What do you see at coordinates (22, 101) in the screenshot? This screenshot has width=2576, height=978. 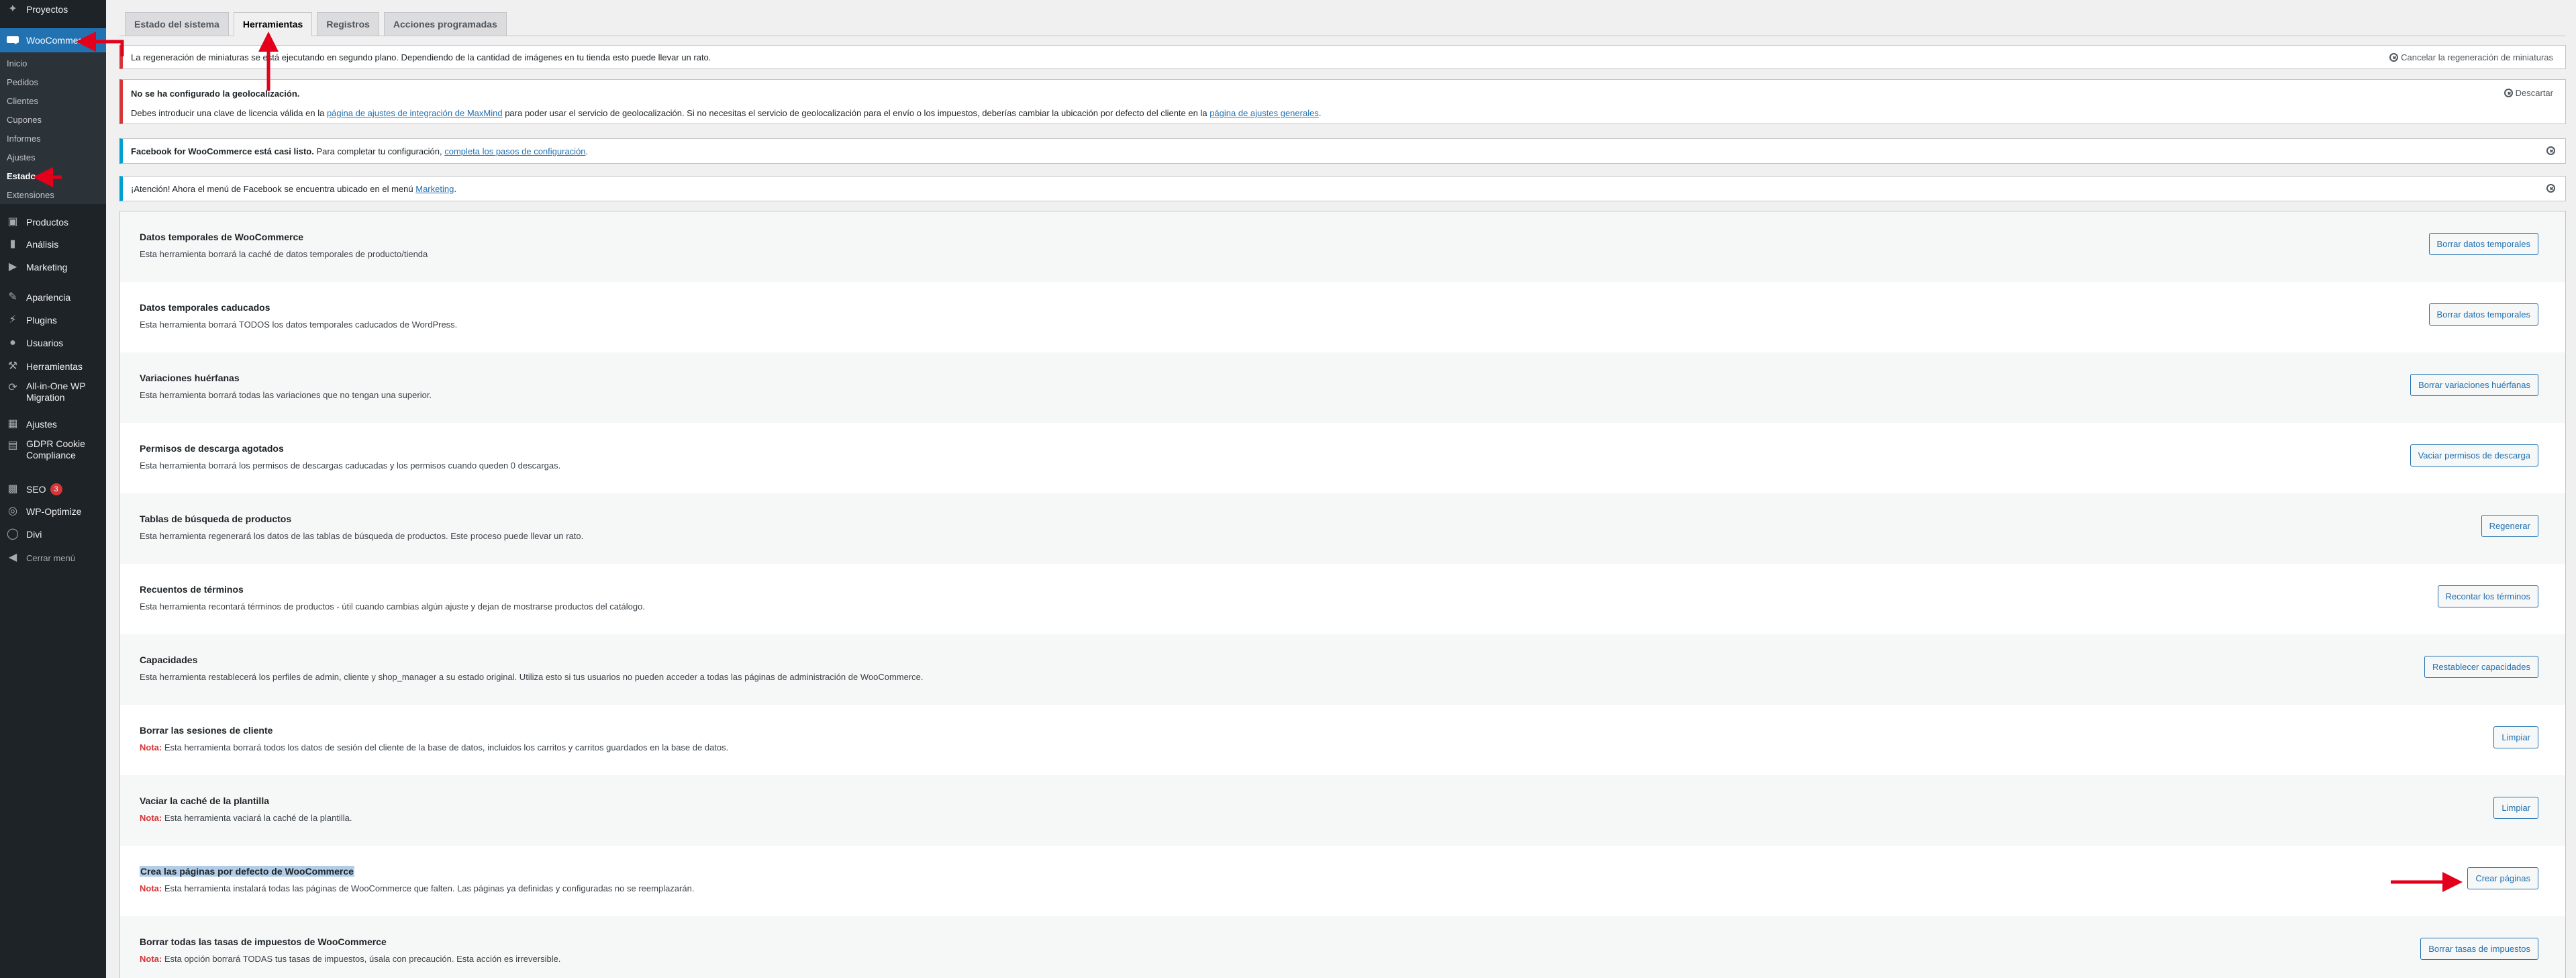 I see `submenu-clientes: Clientes` at bounding box center [22, 101].